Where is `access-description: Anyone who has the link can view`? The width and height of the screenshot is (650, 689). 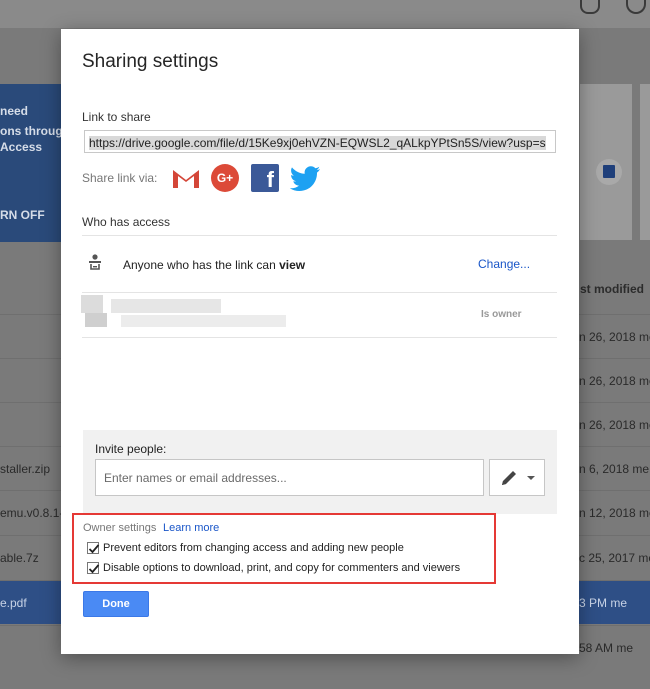
access-description: Anyone who has the link can view is located at coordinates (214, 265).